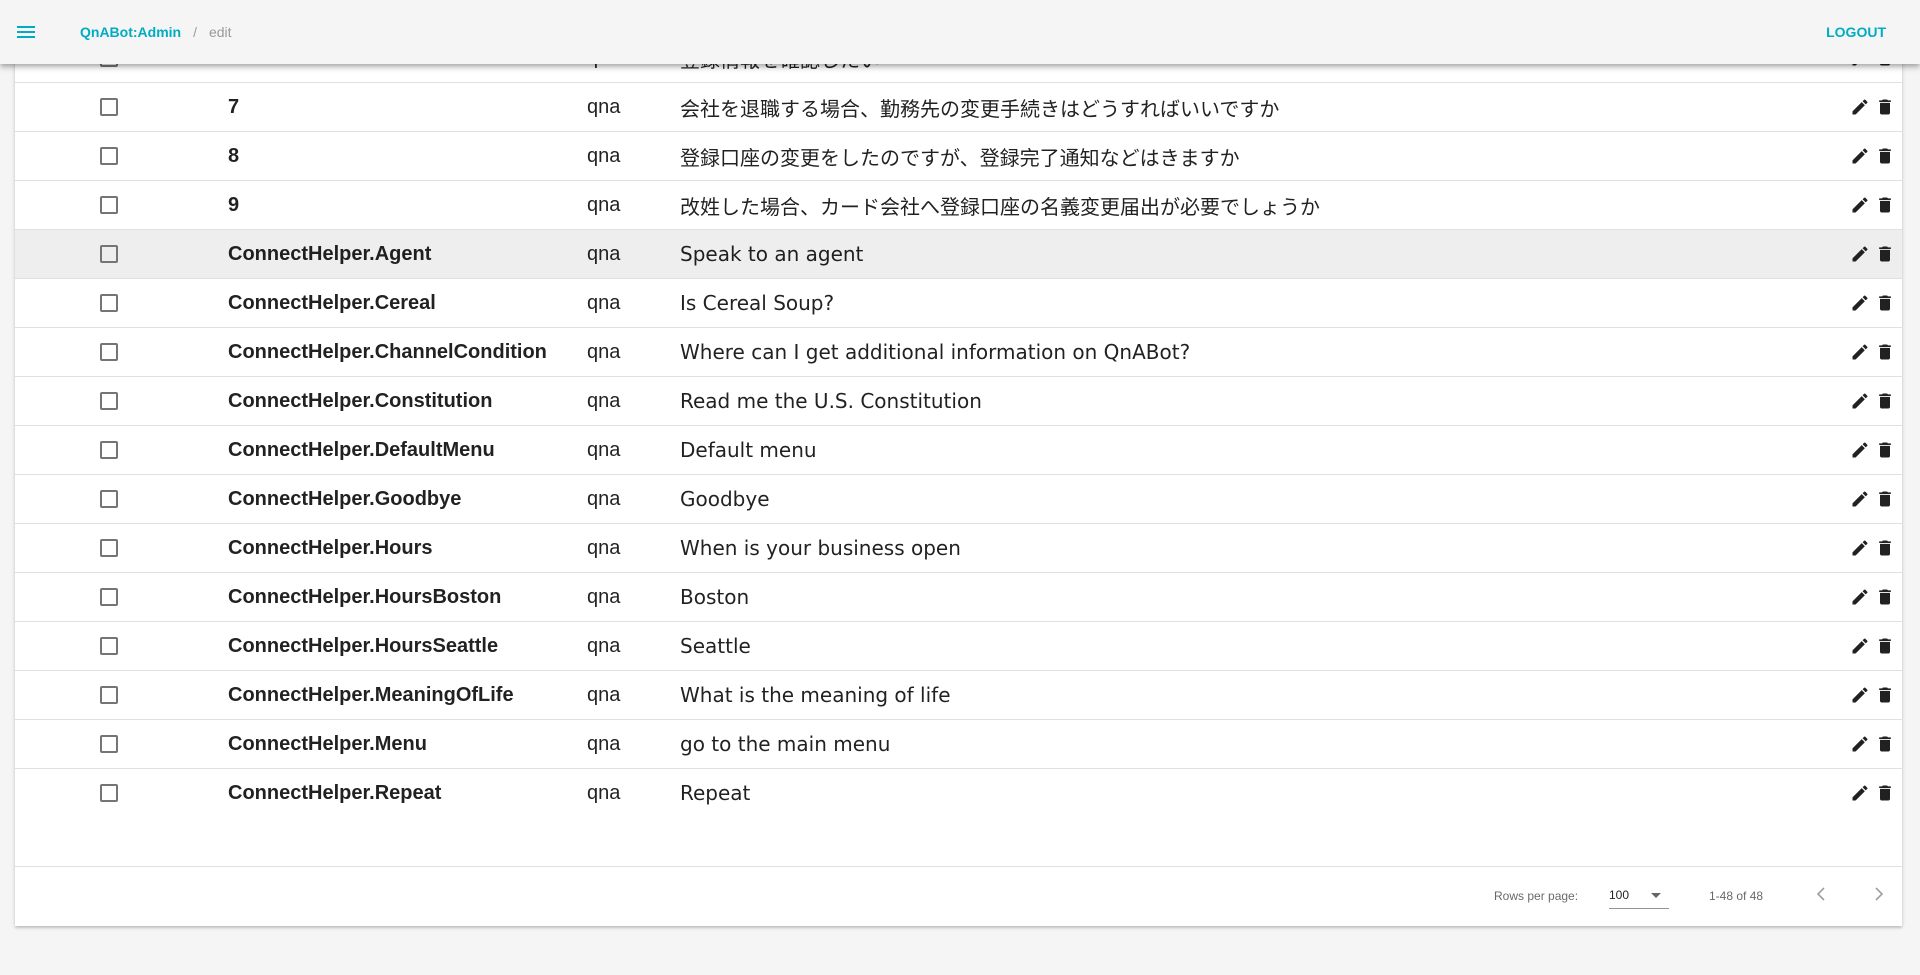 Image resolution: width=1920 pixels, height=975 pixels. I want to click on row-qid: ConnectHelper.HoursSeattle, so click(363, 645).